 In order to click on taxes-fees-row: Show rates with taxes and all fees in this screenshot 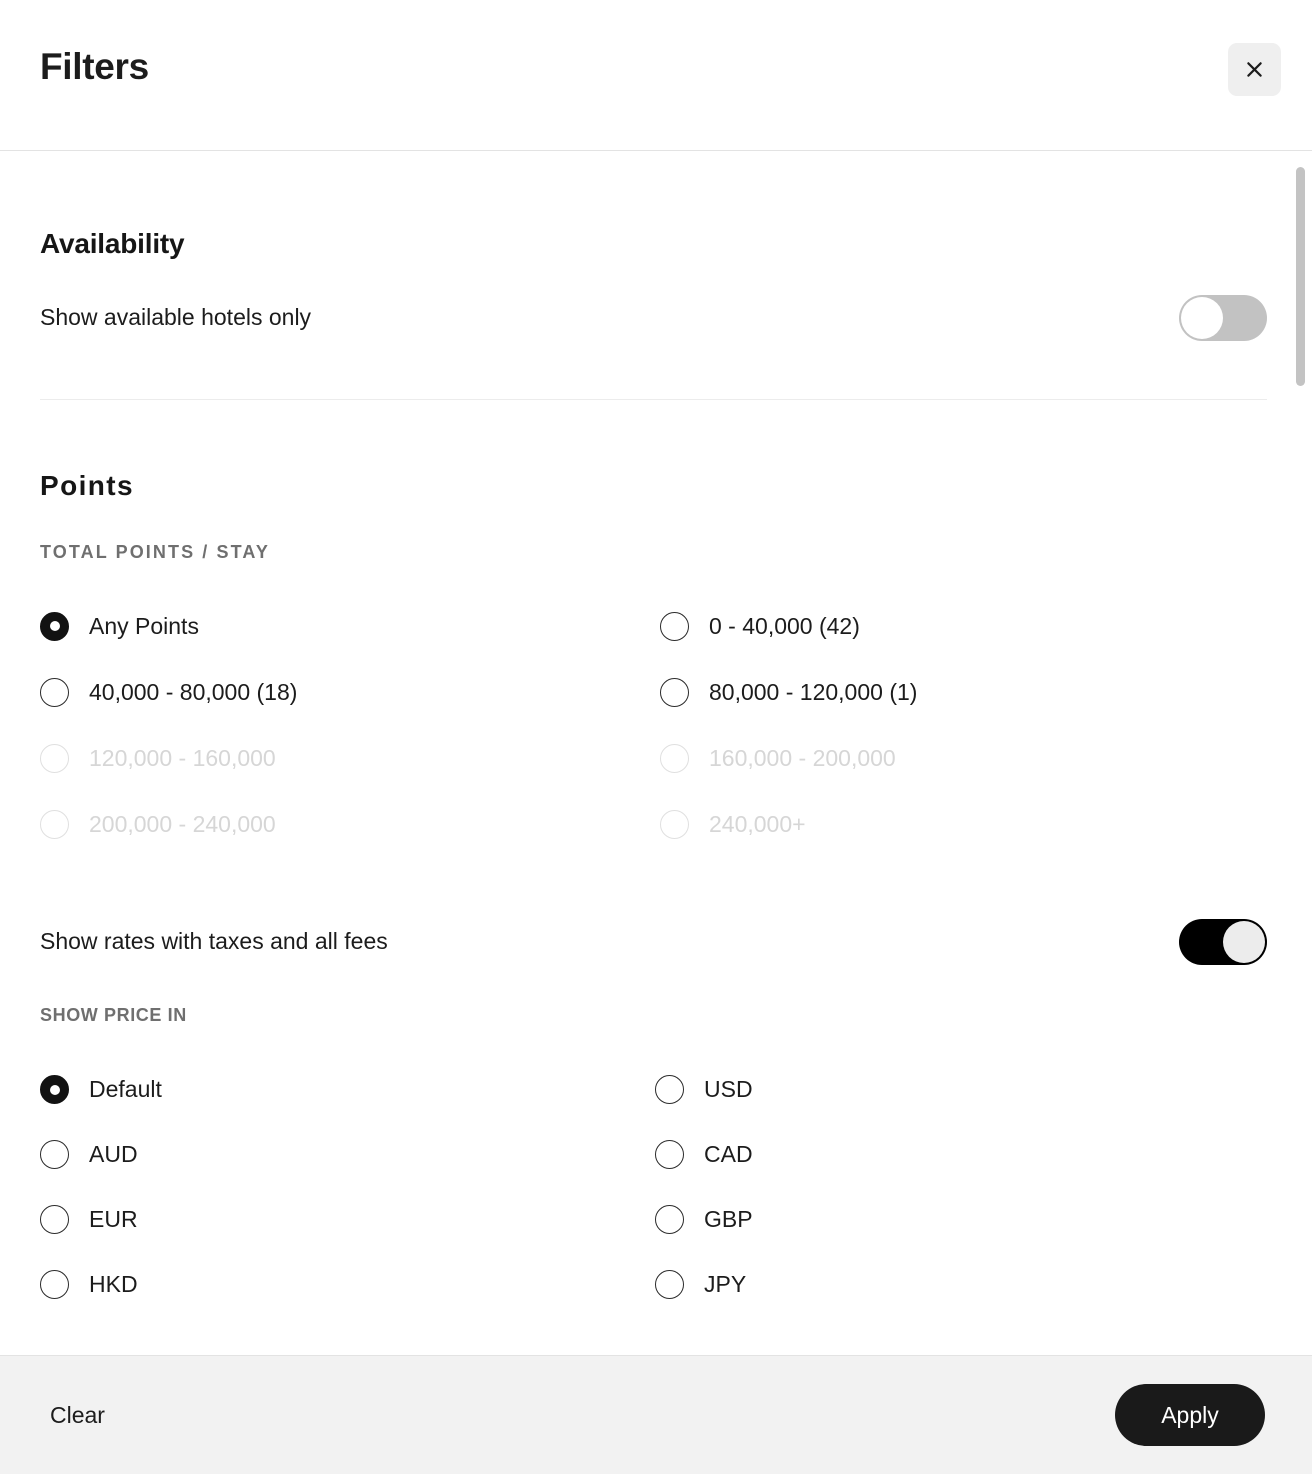, I will do `click(653, 942)`.